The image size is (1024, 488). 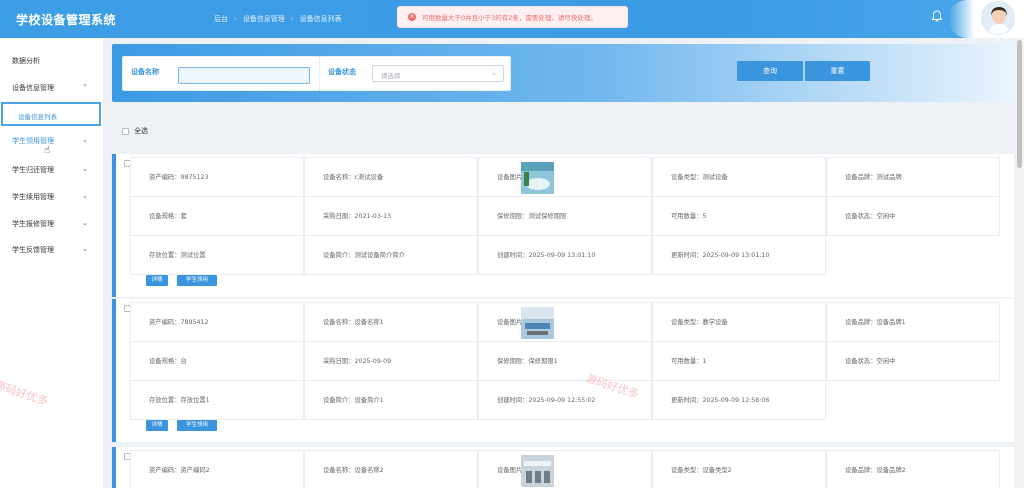 I want to click on sidebar-item-label: 学生反馈管理, so click(x=33, y=250).